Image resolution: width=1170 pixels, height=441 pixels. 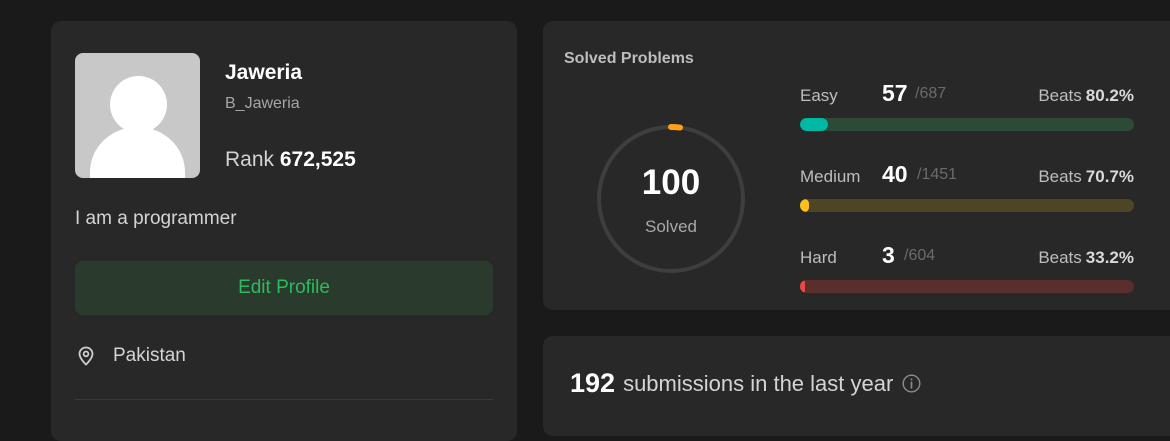 What do you see at coordinates (671, 226) in the screenshot?
I see `solved-total-label: Solved` at bounding box center [671, 226].